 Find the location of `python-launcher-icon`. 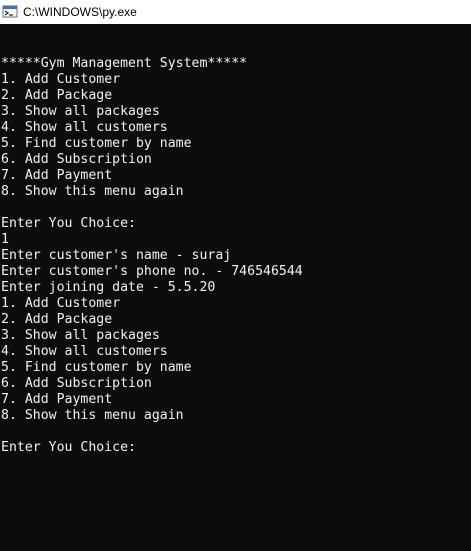

python-launcher-icon is located at coordinates (10, 12).